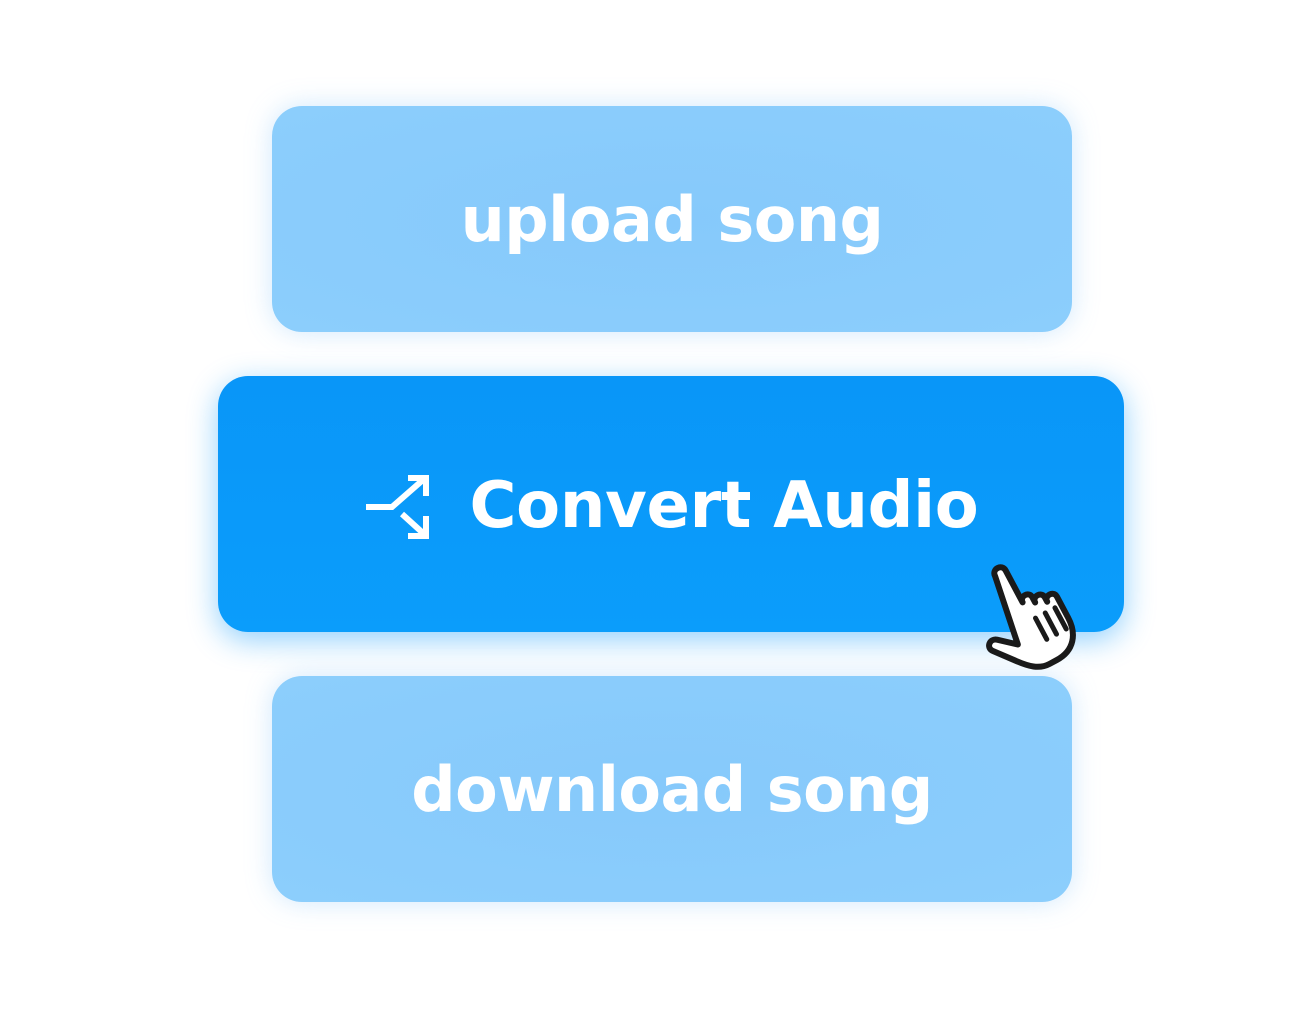 Image resolution: width=1298 pixels, height=1030 pixels. I want to click on hand-pointer-icon, so click(1031, 617).